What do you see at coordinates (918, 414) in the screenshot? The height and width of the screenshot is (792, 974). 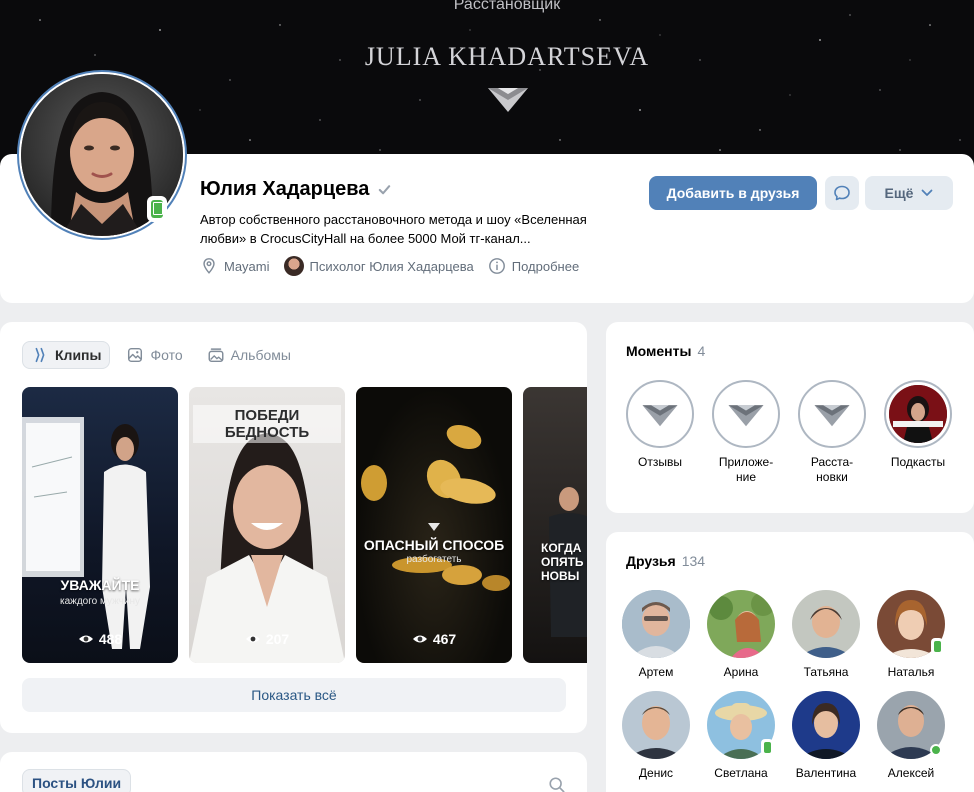 I see `podcast-cover-image` at bounding box center [918, 414].